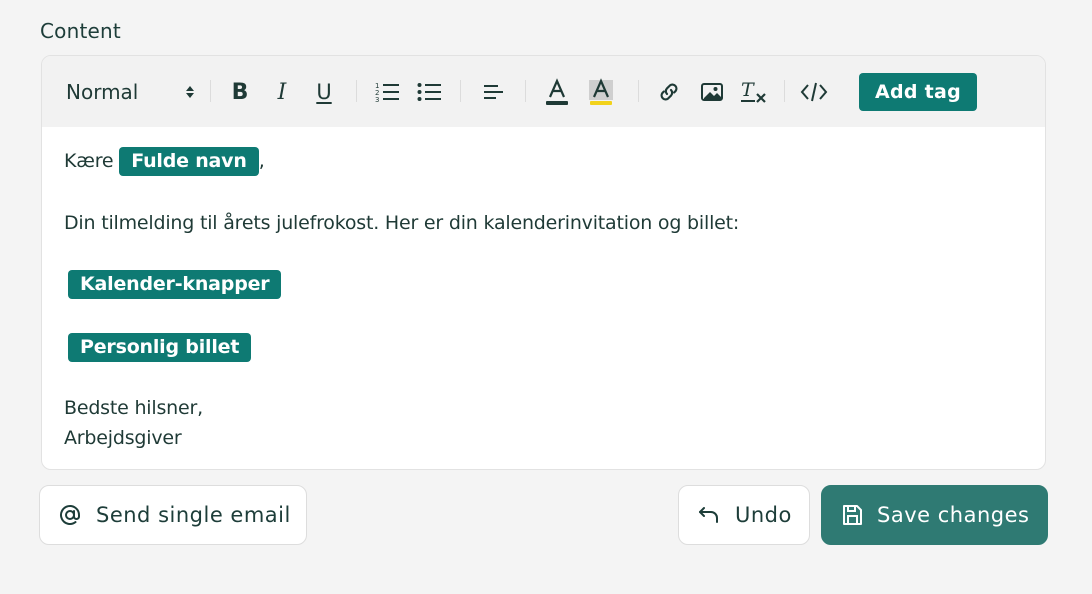 This screenshot has height=594, width=1092. I want to click on ordered-list-button: 1 2 3, so click(387, 92).